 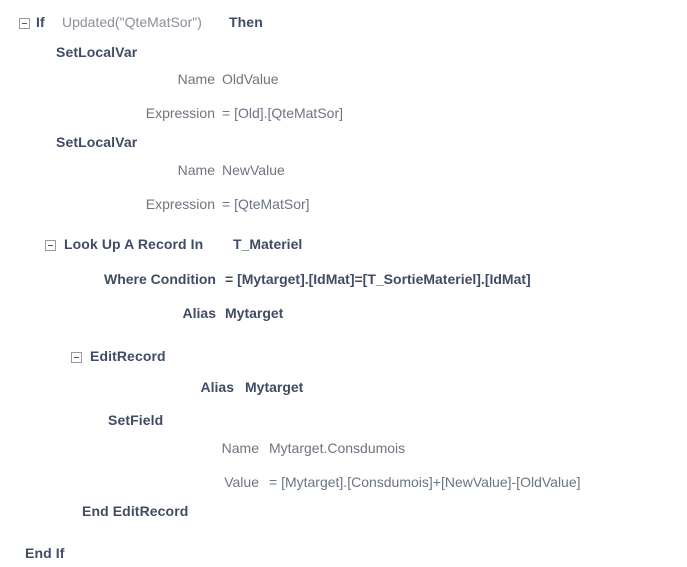 I want to click on end-editrecord-keyword: End EditRecord, so click(x=135, y=511).